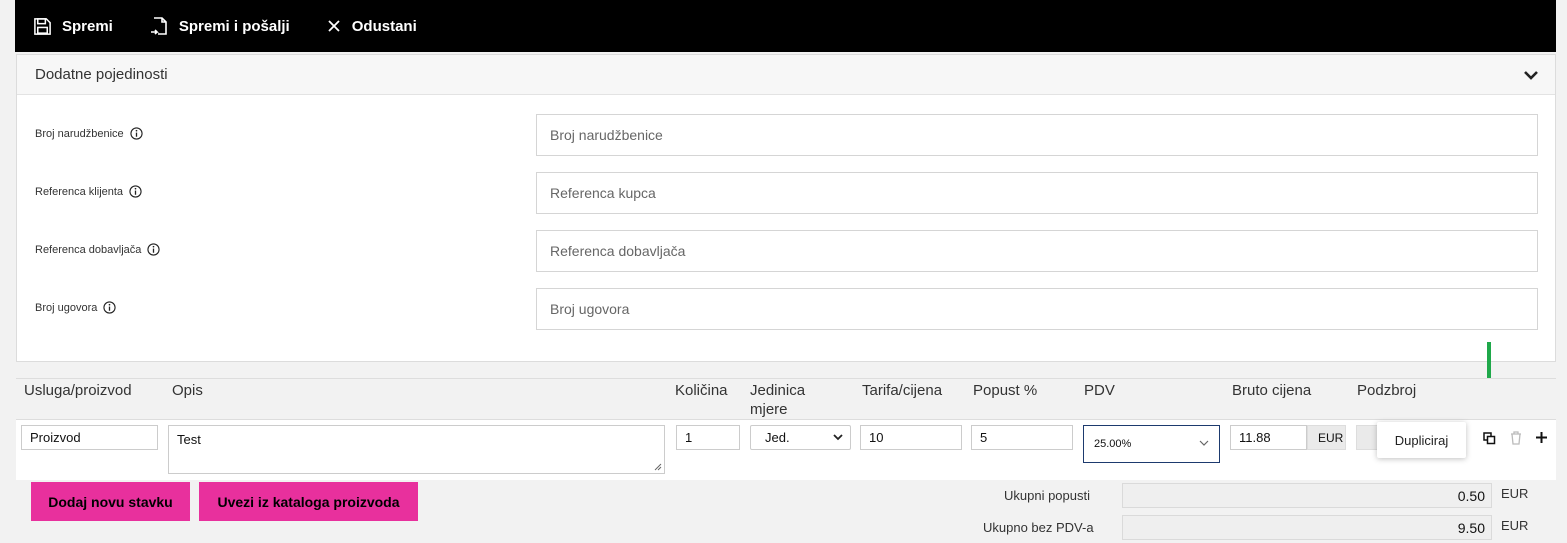 Image resolution: width=1567 pixels, height=543 pixels. I want to click on order-number-row: Broj narudžbenice, so click(786, 135).